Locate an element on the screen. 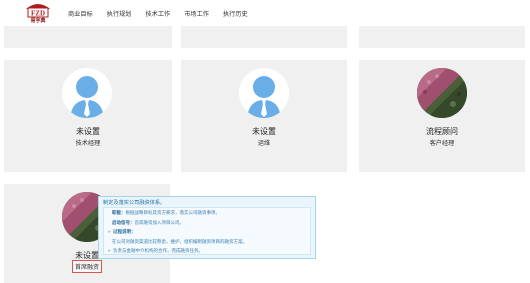  logo-subtitle: 易宇典 is located at coordinates (38, 21).